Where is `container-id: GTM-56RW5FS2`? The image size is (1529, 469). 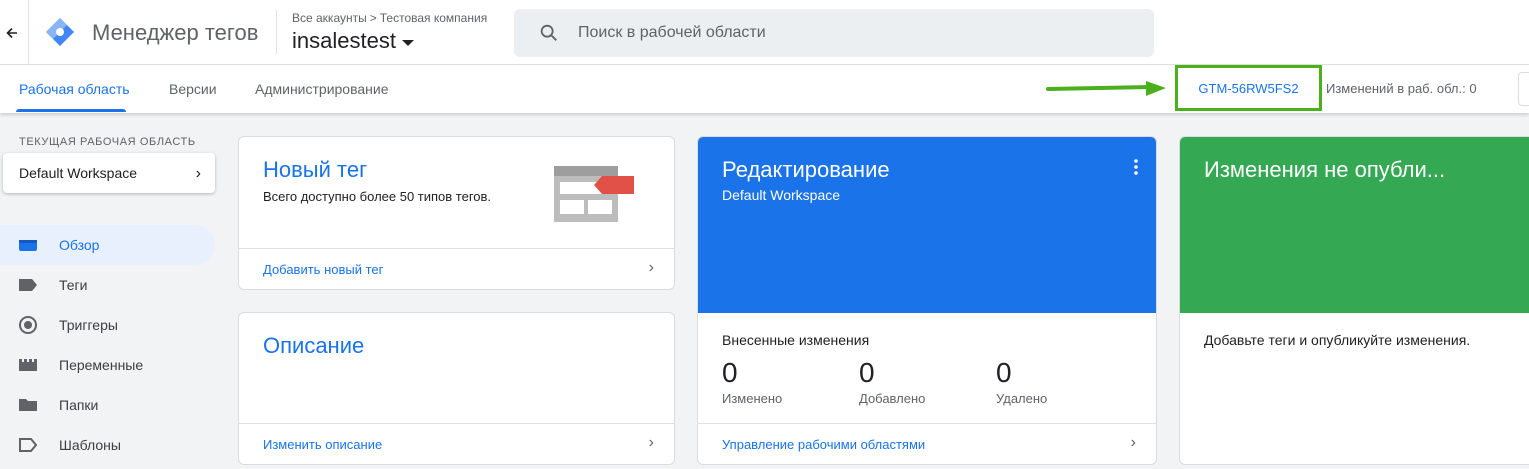
container-id: GTM-56RW5FS2 is located at coordinates (1248, 88).